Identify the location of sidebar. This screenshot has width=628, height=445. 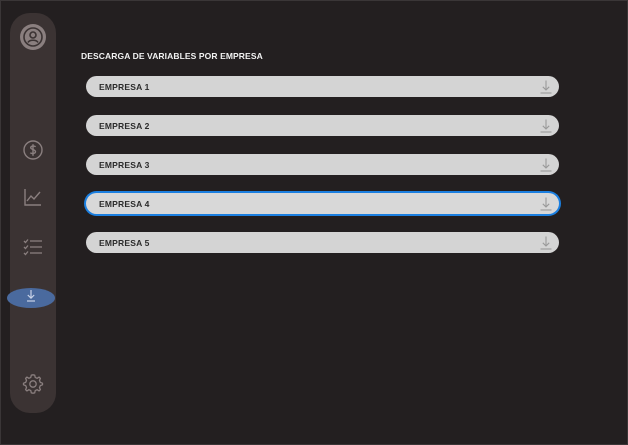
(33, 213).